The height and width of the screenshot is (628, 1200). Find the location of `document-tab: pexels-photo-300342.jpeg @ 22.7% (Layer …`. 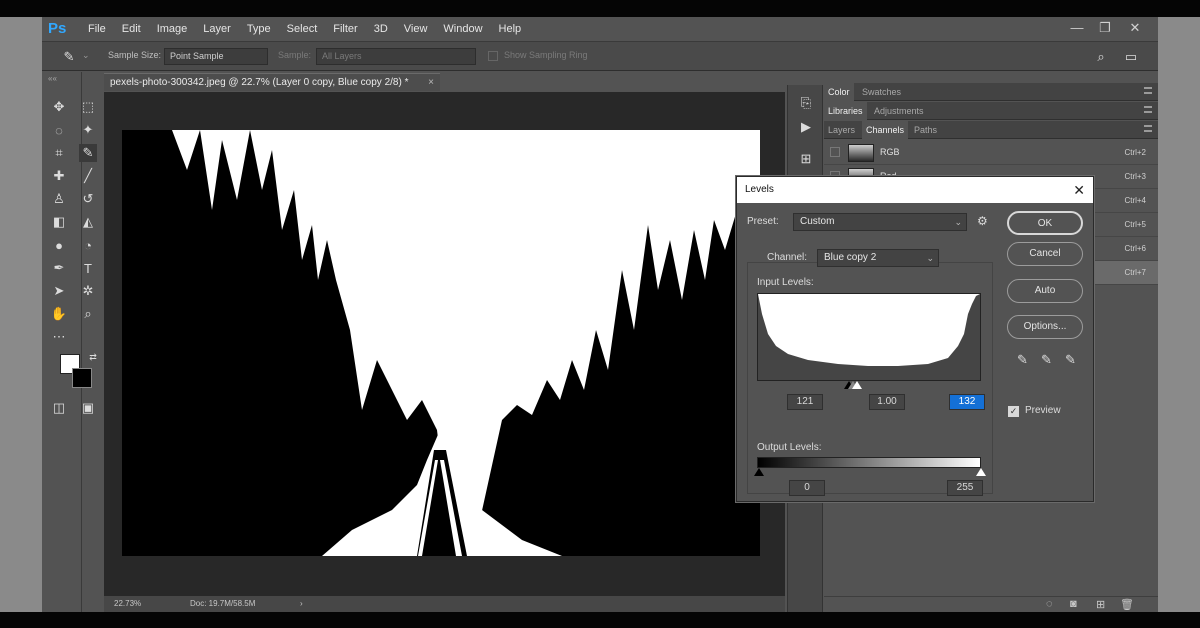

document-tab: pexels-photo-300342.jpeg @ 22.7% (Layer … is located at coordinates (272, 82).